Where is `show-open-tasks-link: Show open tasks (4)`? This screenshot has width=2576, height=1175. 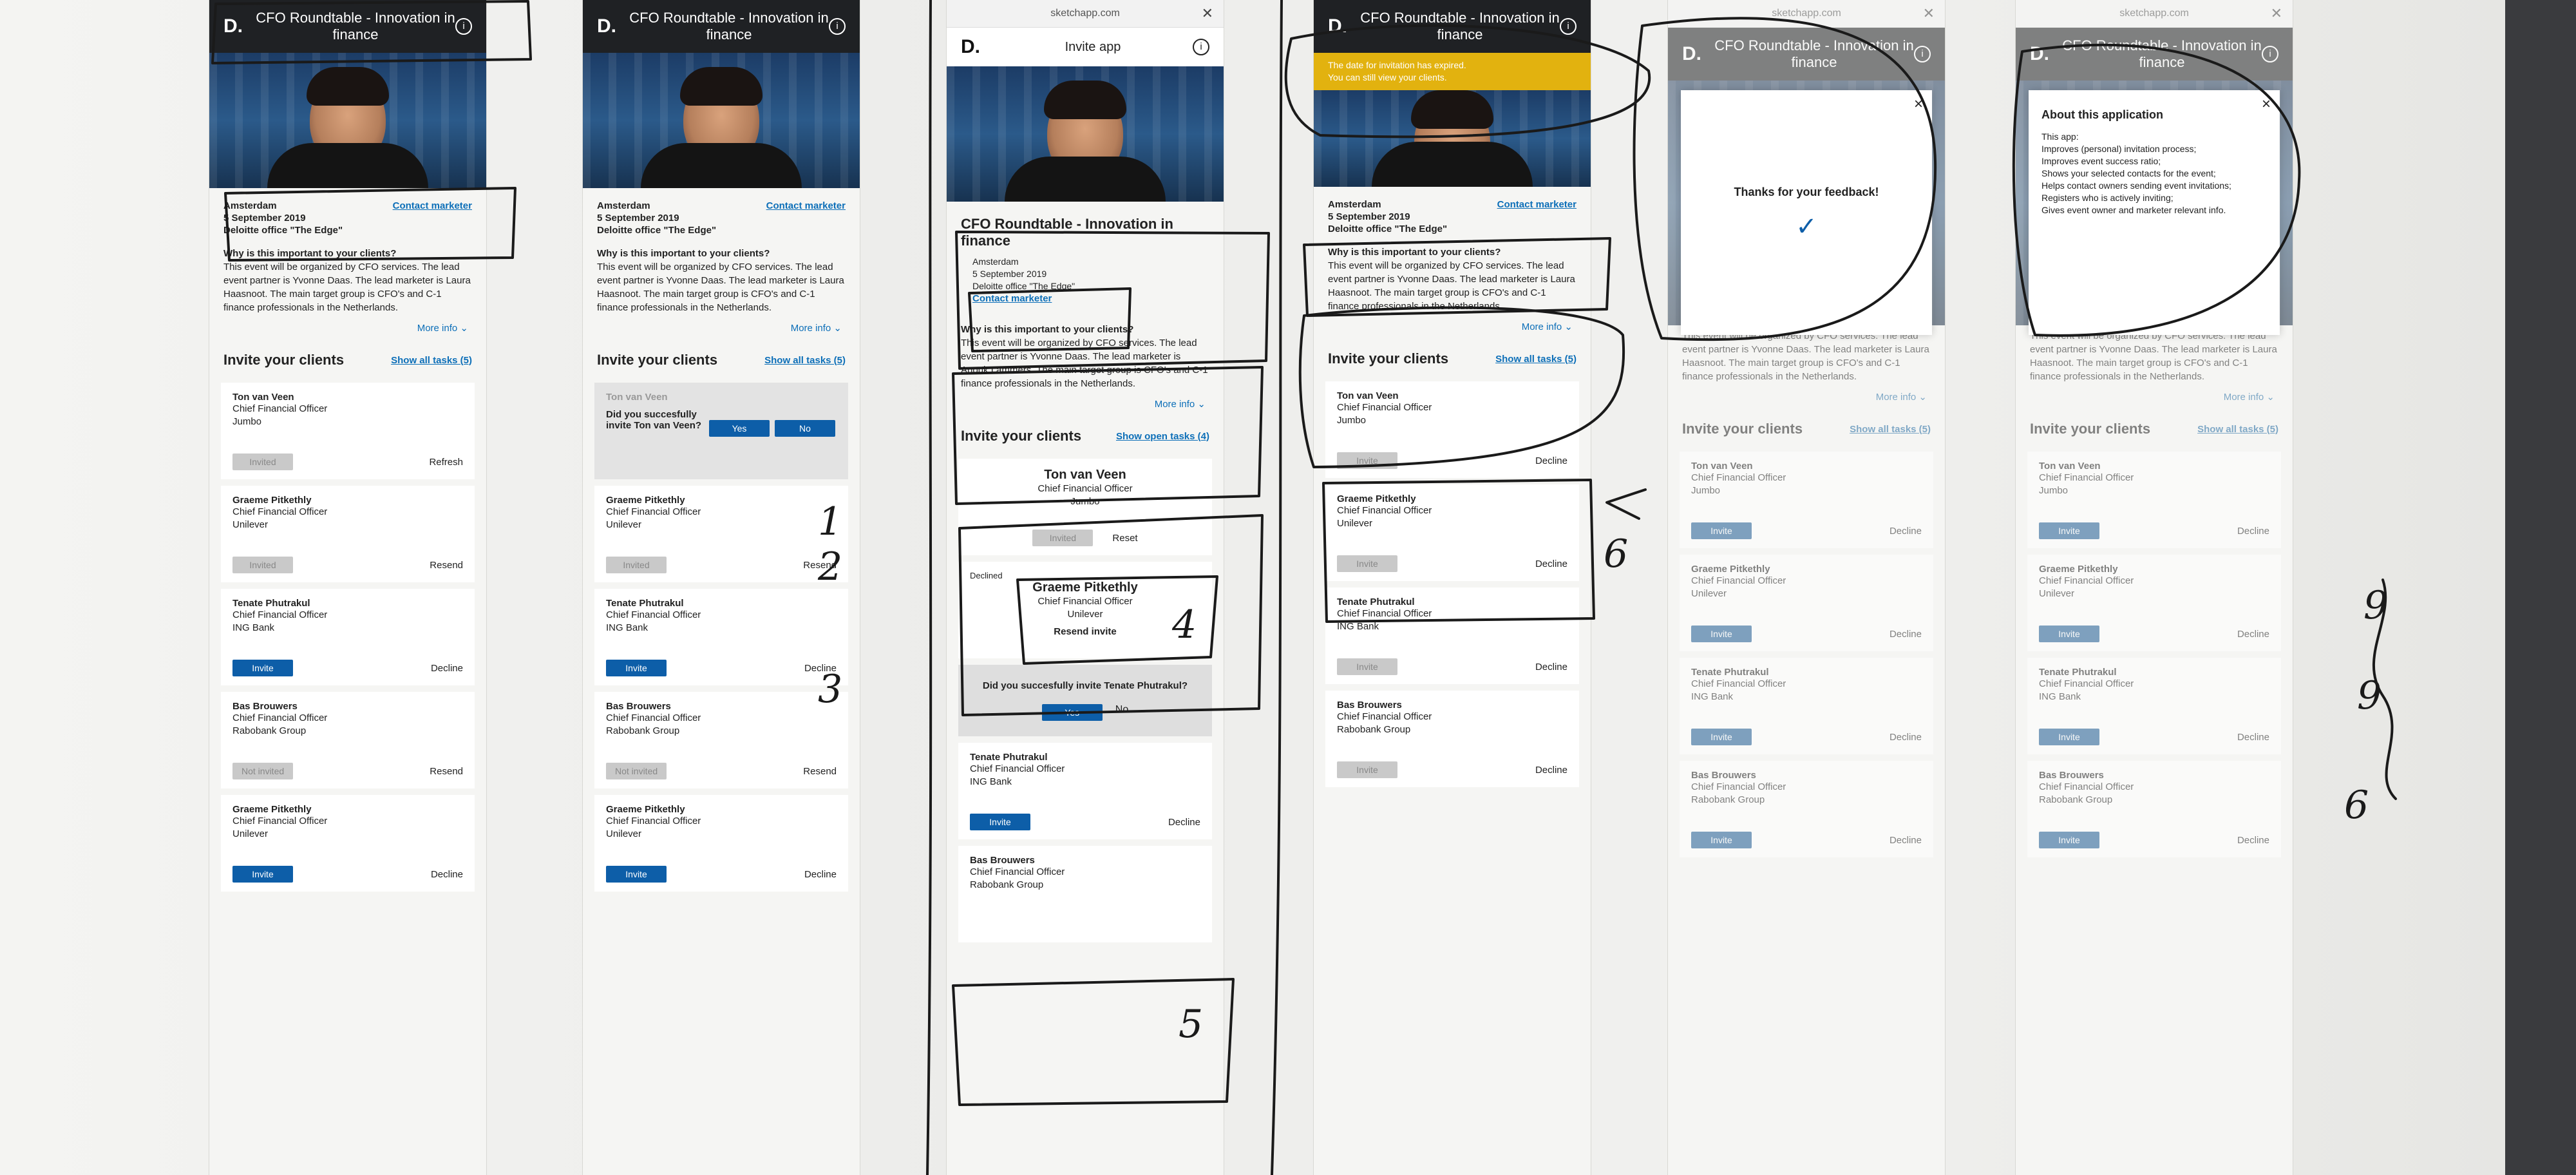 show-open-tasks-link: Show open tasks (4) is located at coordinates (1162, 436).